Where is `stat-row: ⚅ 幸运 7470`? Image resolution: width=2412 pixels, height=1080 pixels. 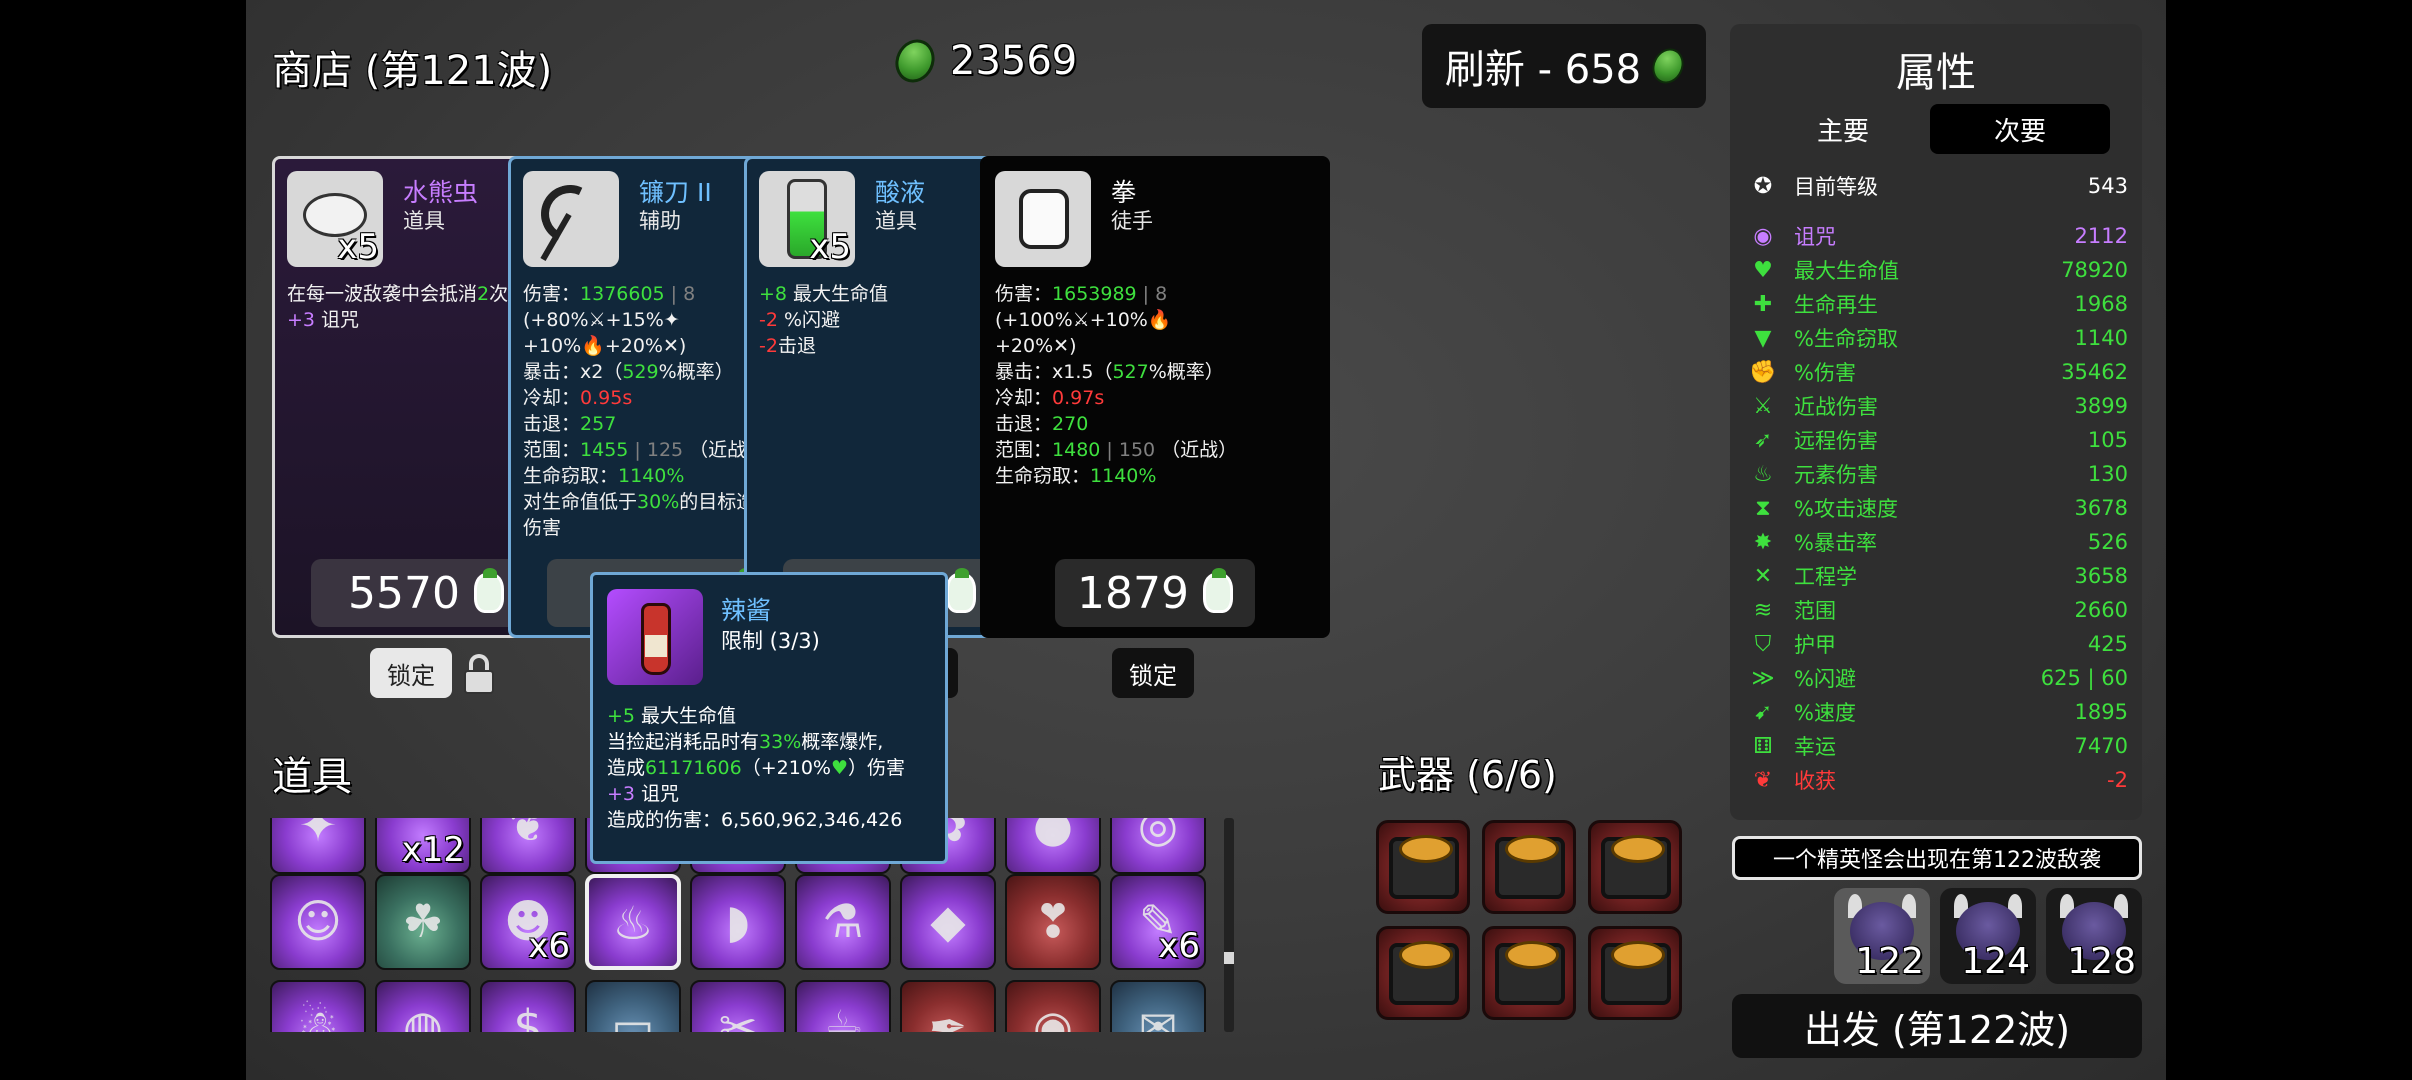
stat-row: ⚅ 幸运 7470 is located at coordinates (1938, 746).